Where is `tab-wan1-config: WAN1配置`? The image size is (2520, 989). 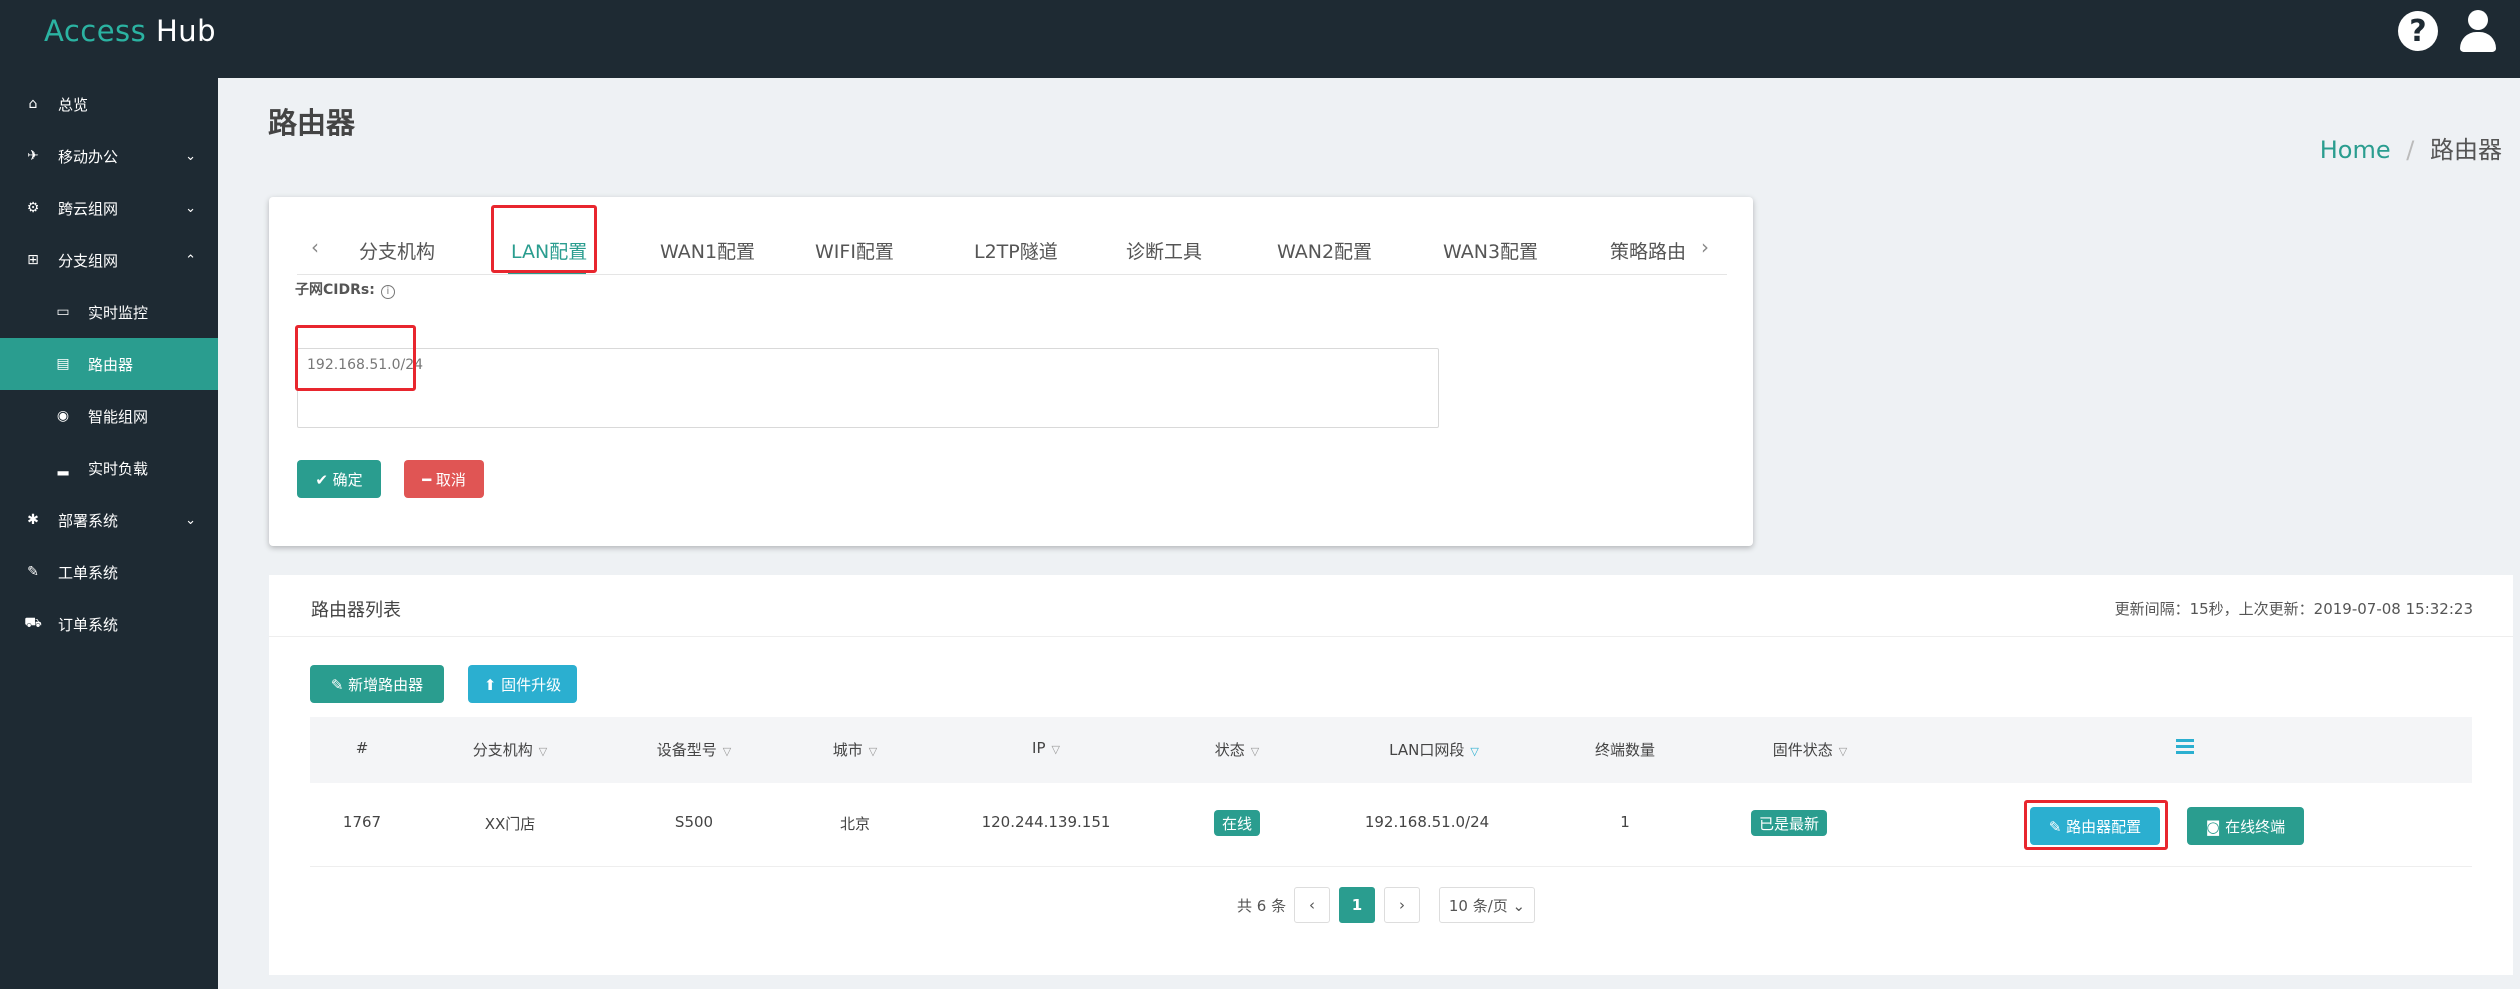 tab-wan1-config: WAN1配置 is located at coordinates (707, 250).